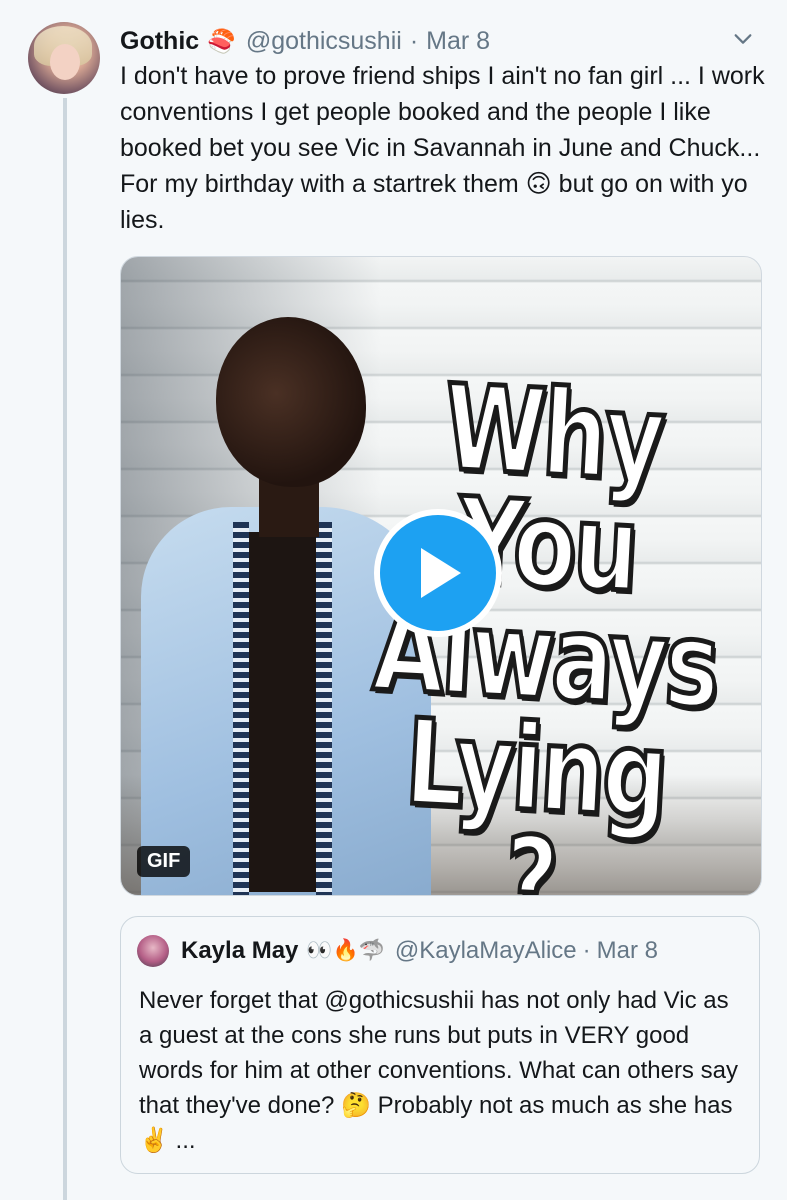  I want to click on quoted-tweet-date: Mar 8, so click(627, 950).